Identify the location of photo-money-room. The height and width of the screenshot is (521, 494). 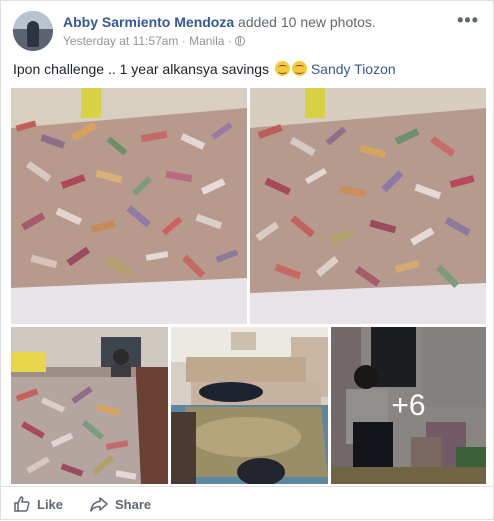
(89, 405).